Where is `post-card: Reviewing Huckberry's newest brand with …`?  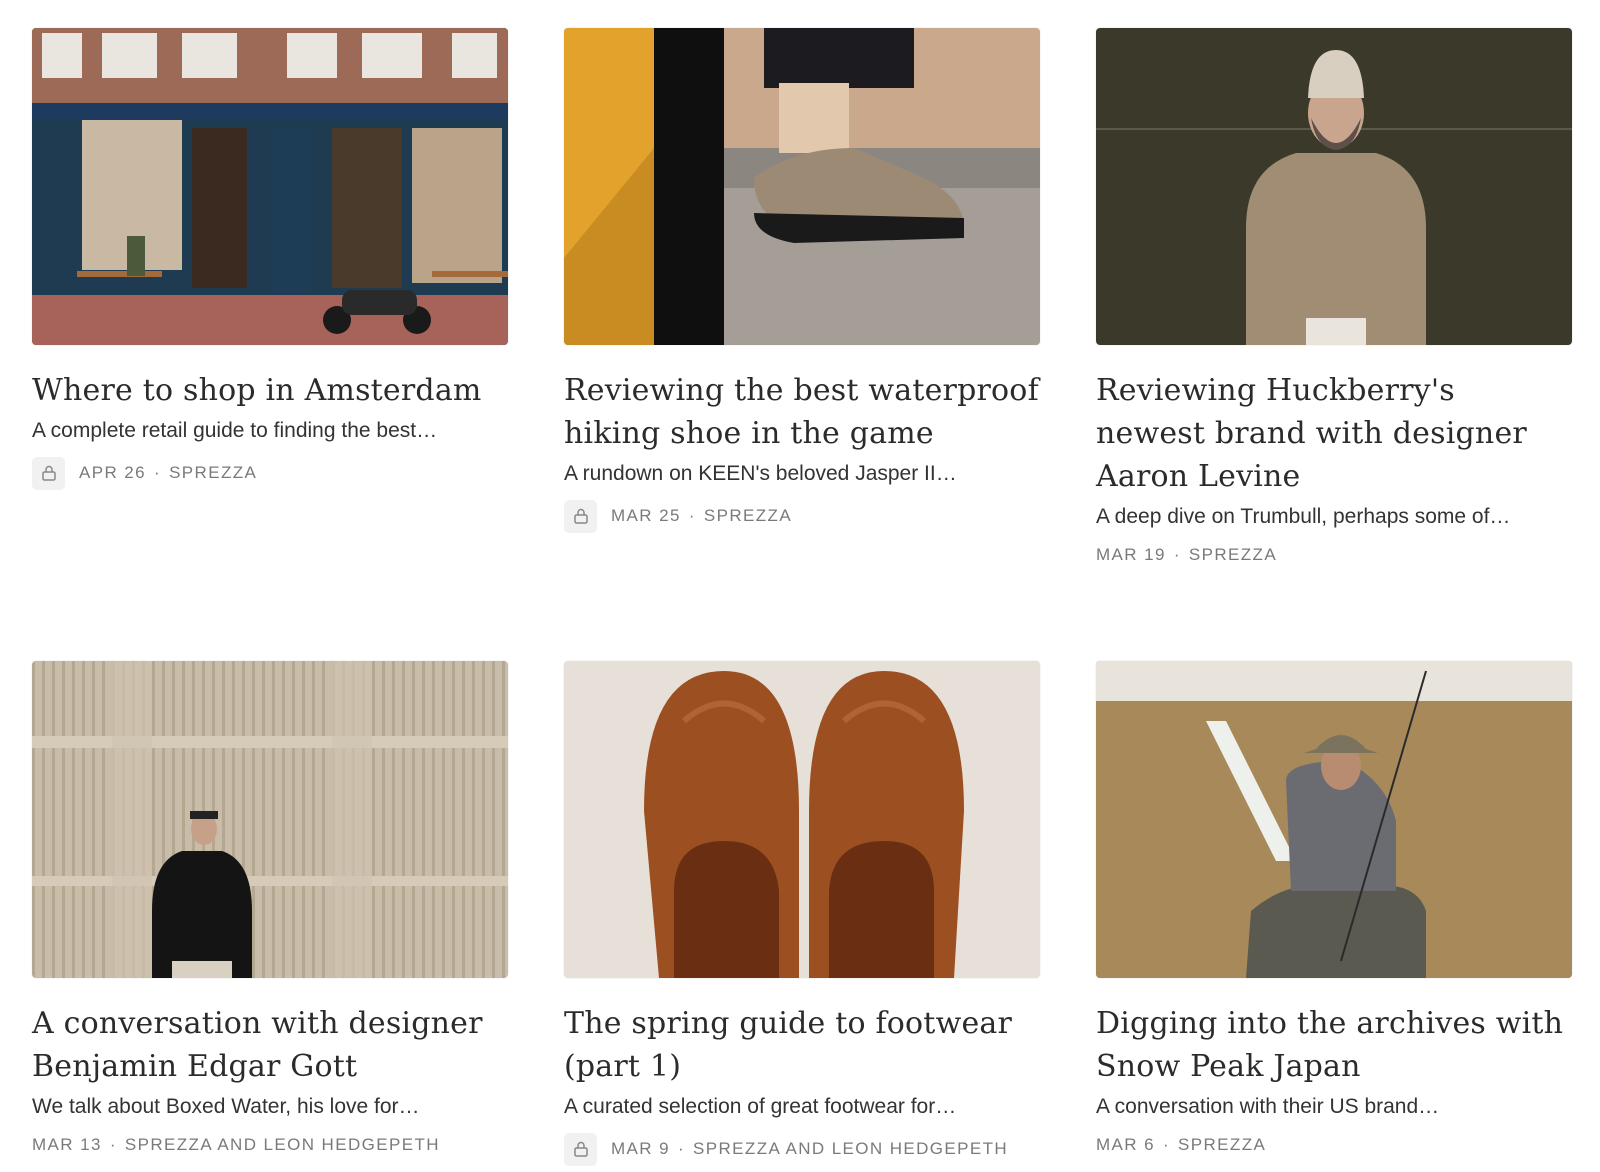 post-card: Reviewing Huckberry's newest brand with … is located at coordinates (1334, 300).